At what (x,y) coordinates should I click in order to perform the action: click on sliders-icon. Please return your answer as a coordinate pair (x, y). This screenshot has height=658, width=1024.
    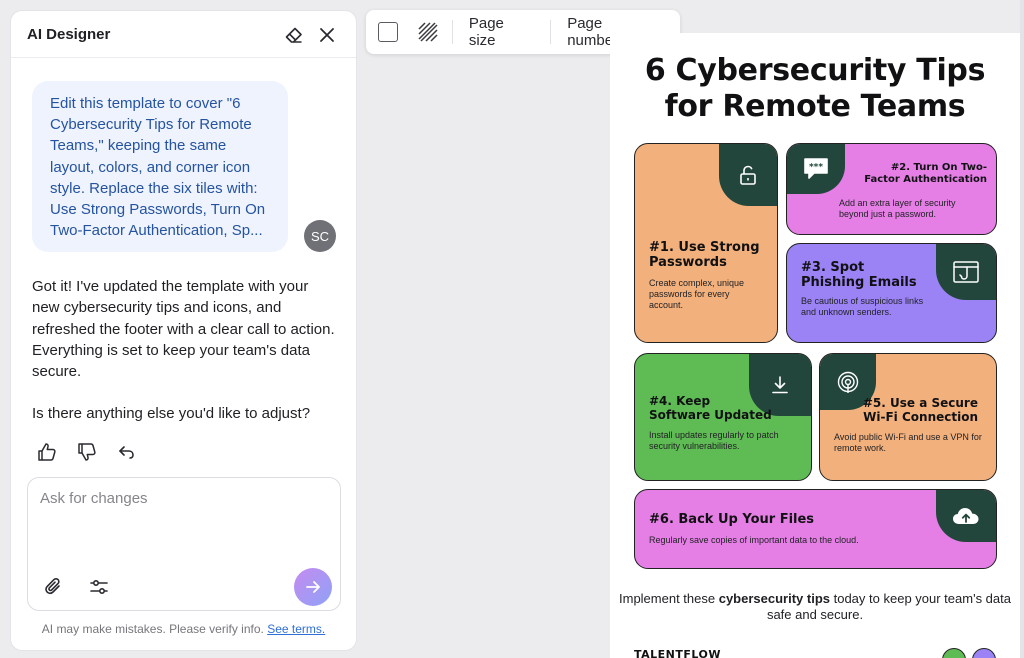
    Looking at the image, I should click on (99, 587).